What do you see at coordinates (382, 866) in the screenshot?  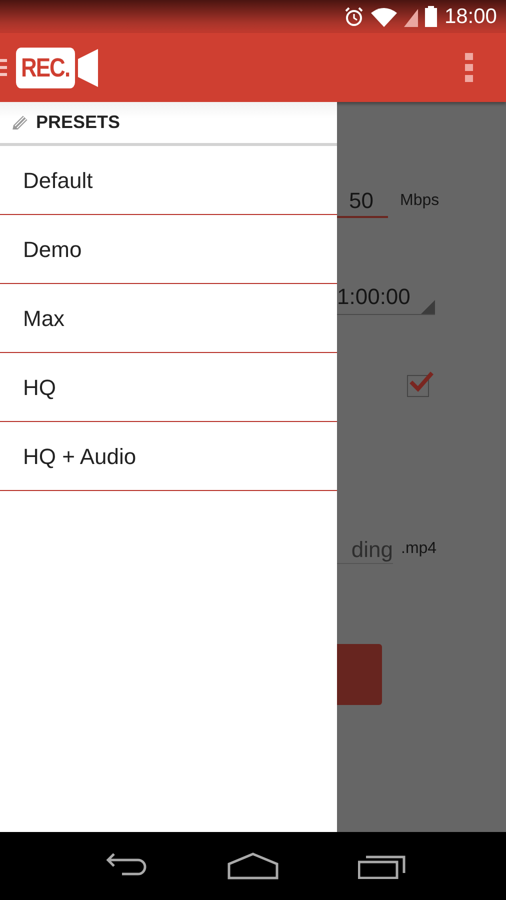 I see `recent-apps-icon` at bounding box center [382, 866].